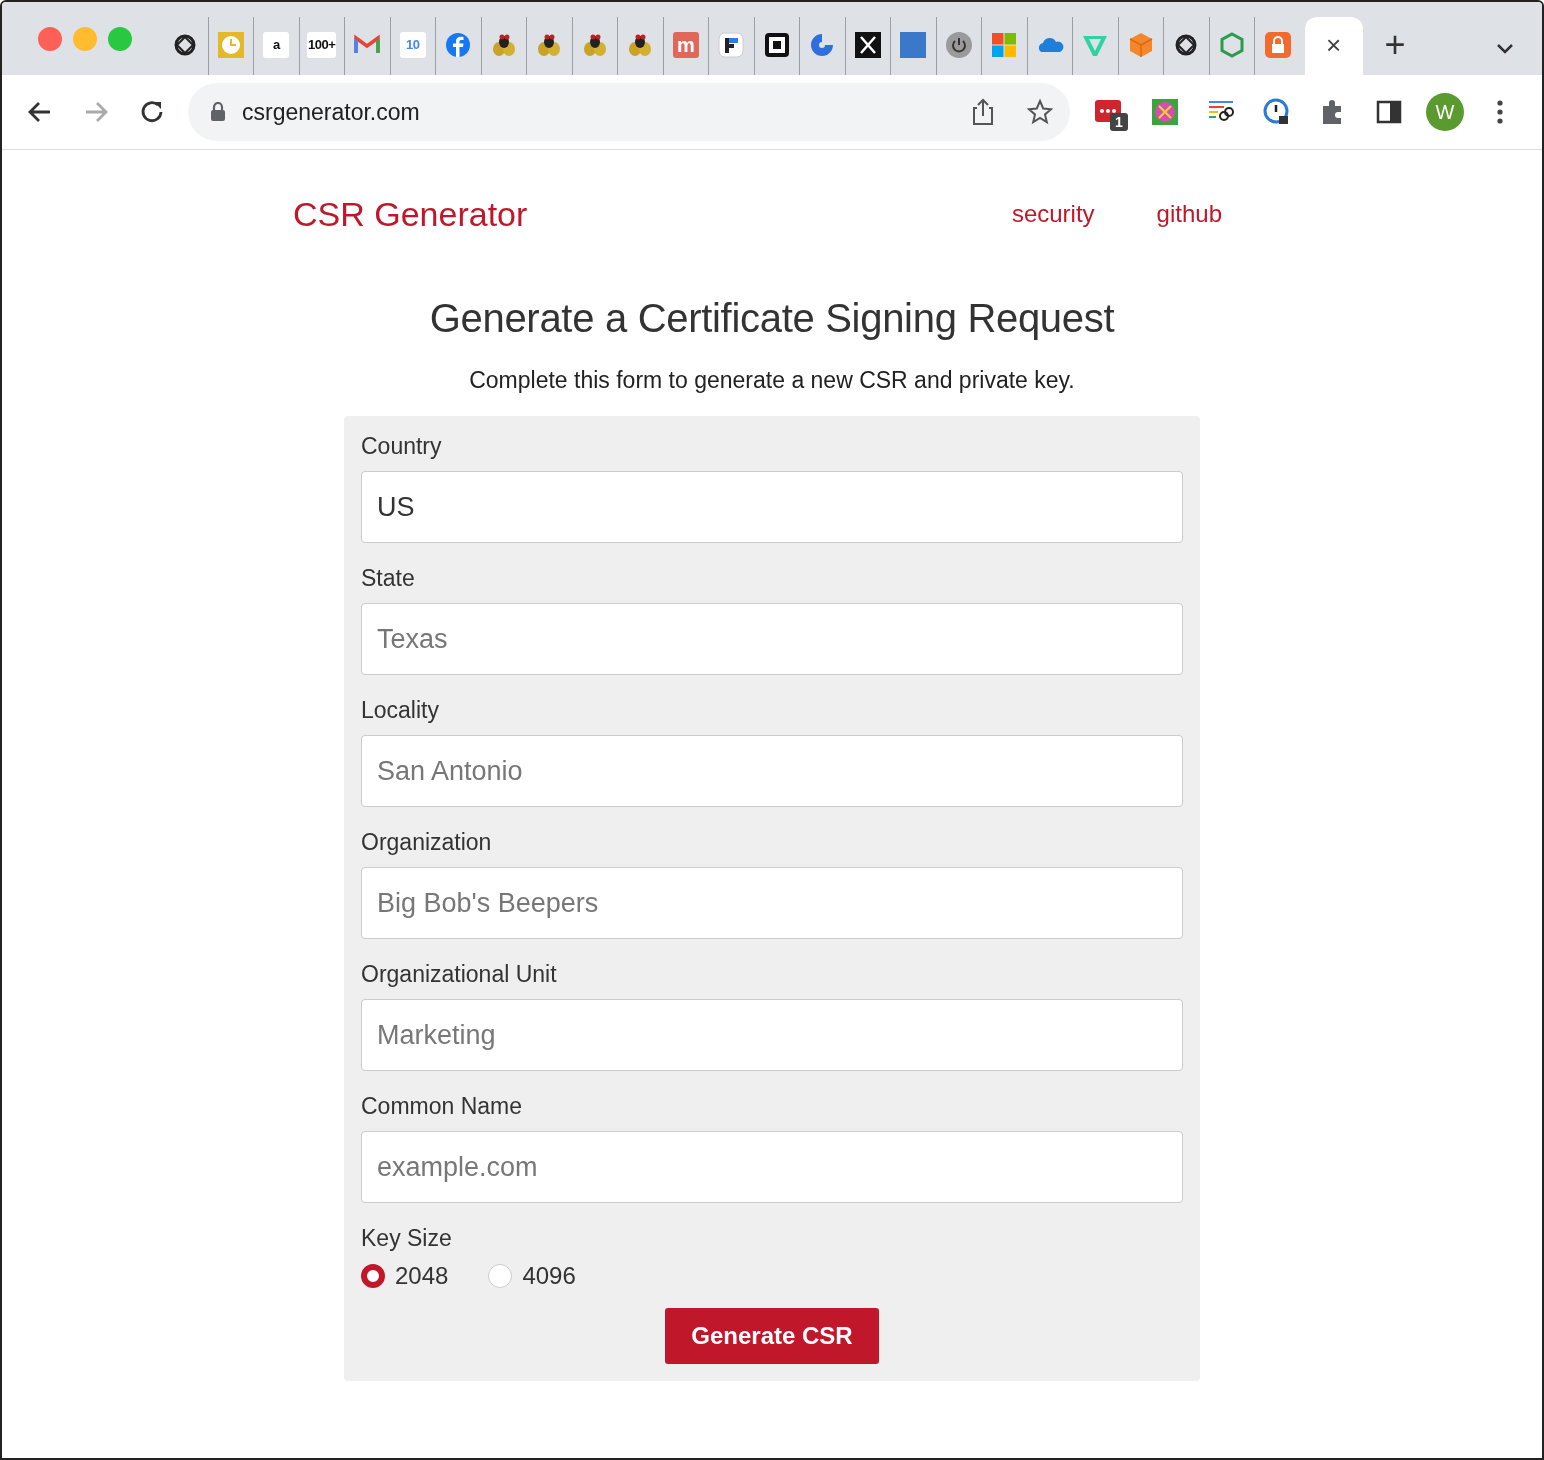  Describe the element at coordinates (983, 112) in the screenshot. I see `share-icon` at that location.